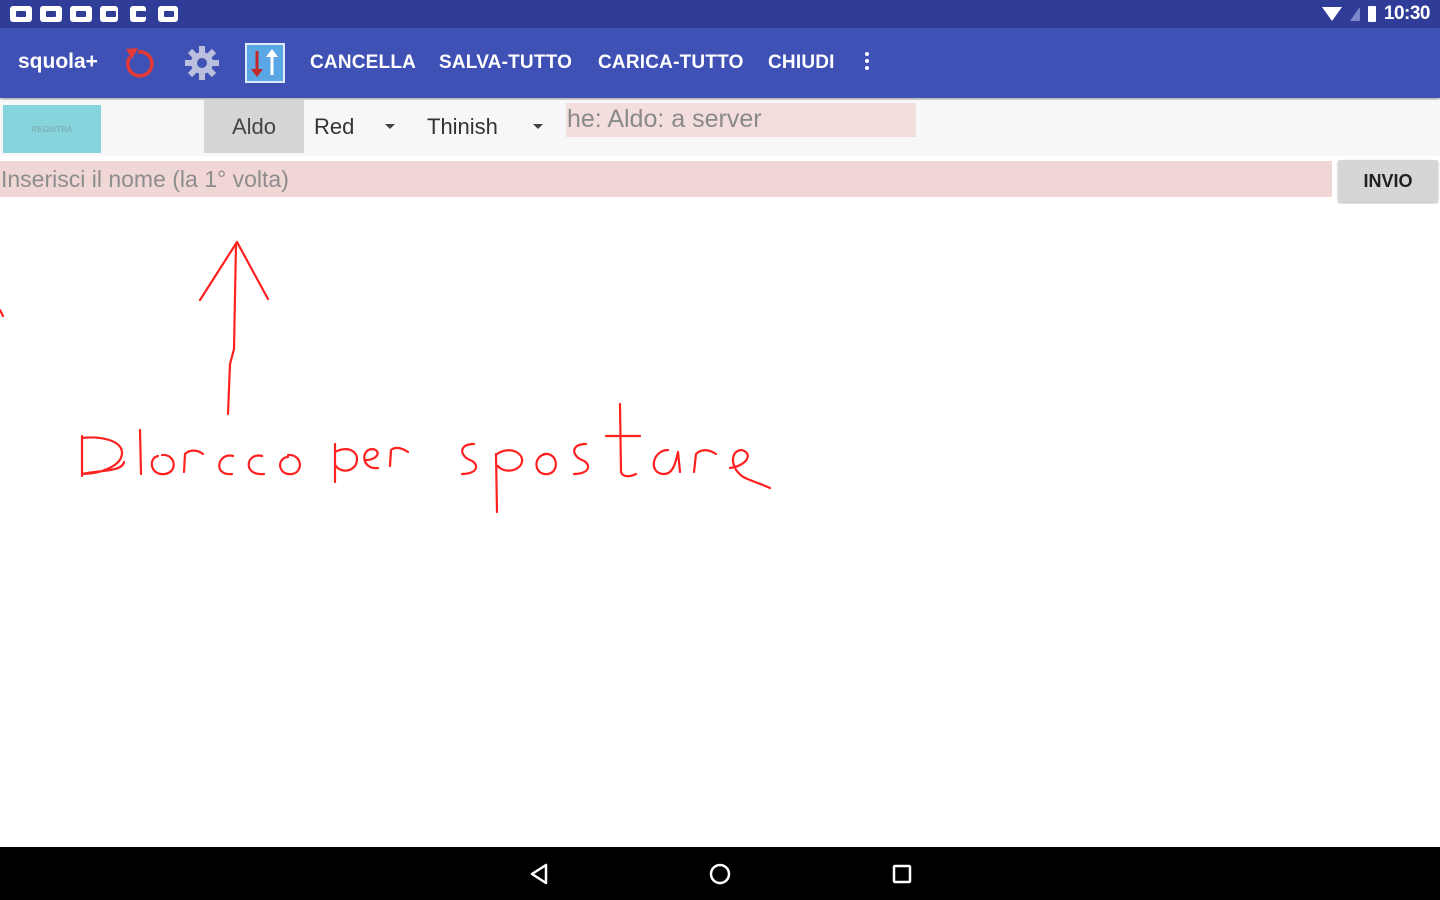 The height and width of the screenshot is (900, 1440). Describe the element at coordinates (371, 458) in the screenshot. I see `letter-e` at that location.